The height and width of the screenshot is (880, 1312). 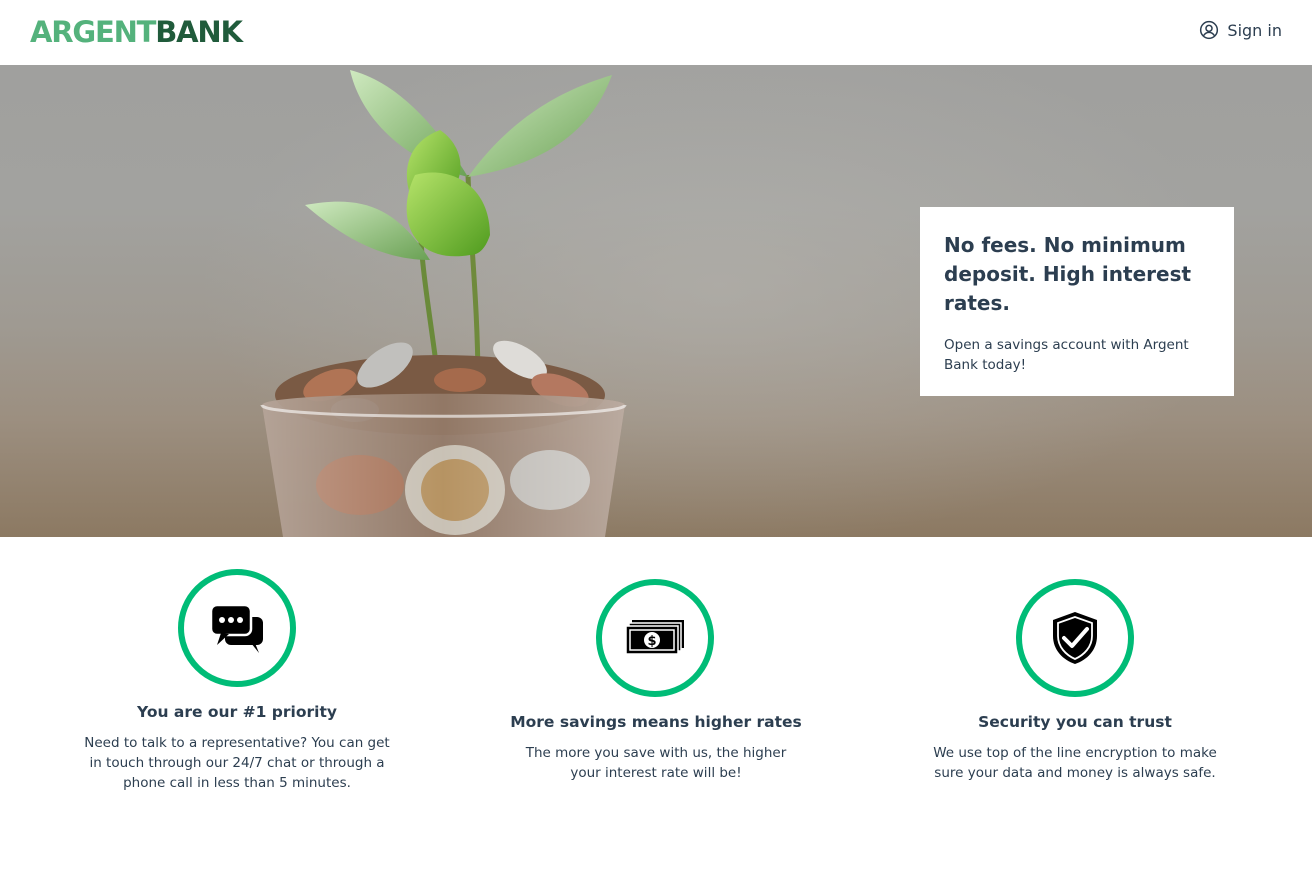 I want to click on user-circle-icon, so click(x=1209, y=30).